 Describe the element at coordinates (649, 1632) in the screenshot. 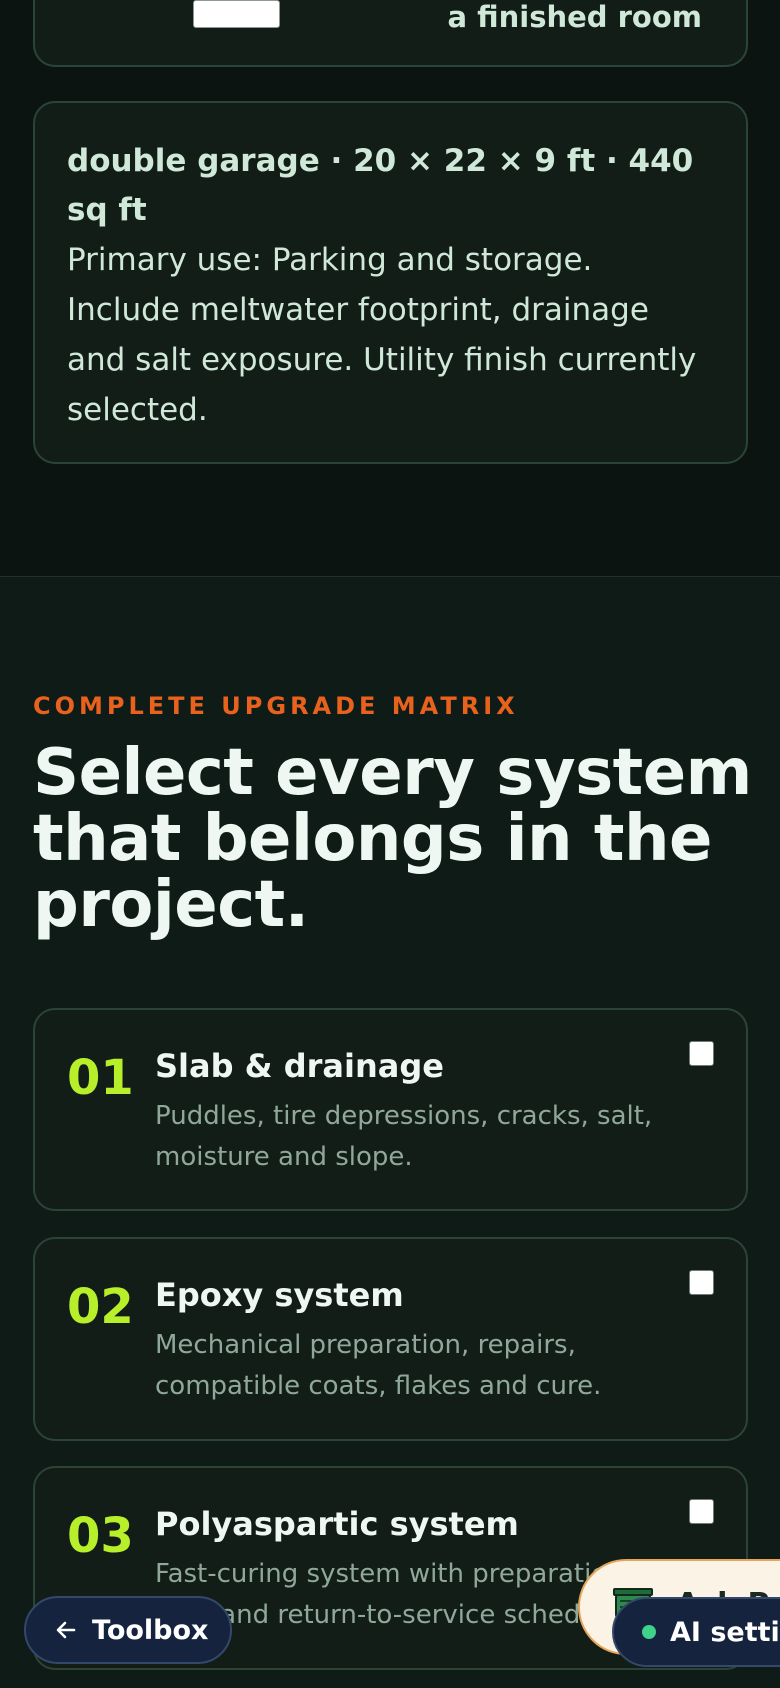

I see `status-dot-icon` at that location.